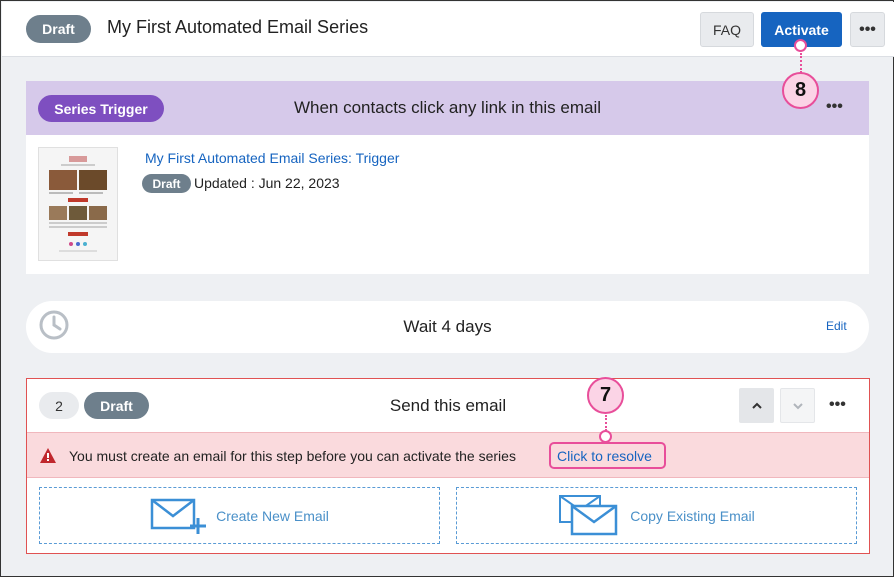  I want to click on trigger-email-status-badge: Draft, so click(166, 183).